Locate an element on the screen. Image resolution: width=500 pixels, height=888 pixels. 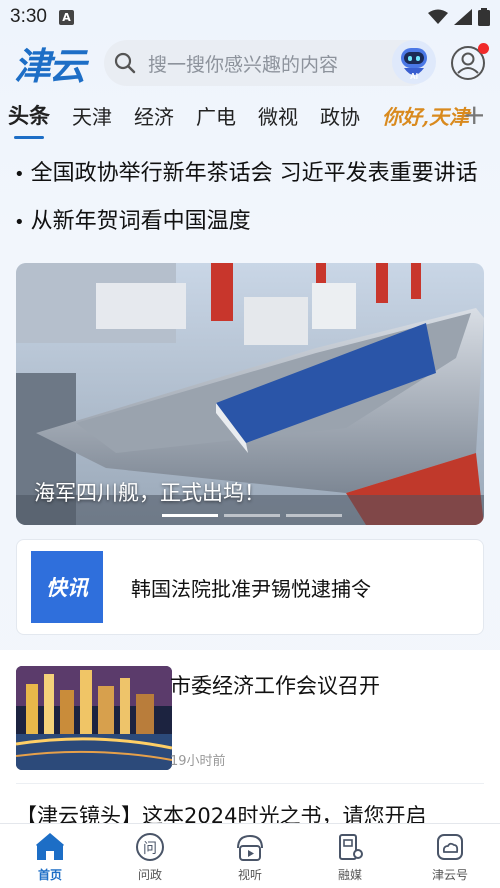
ask-icon: 问 is located at coordinates (150, 847).